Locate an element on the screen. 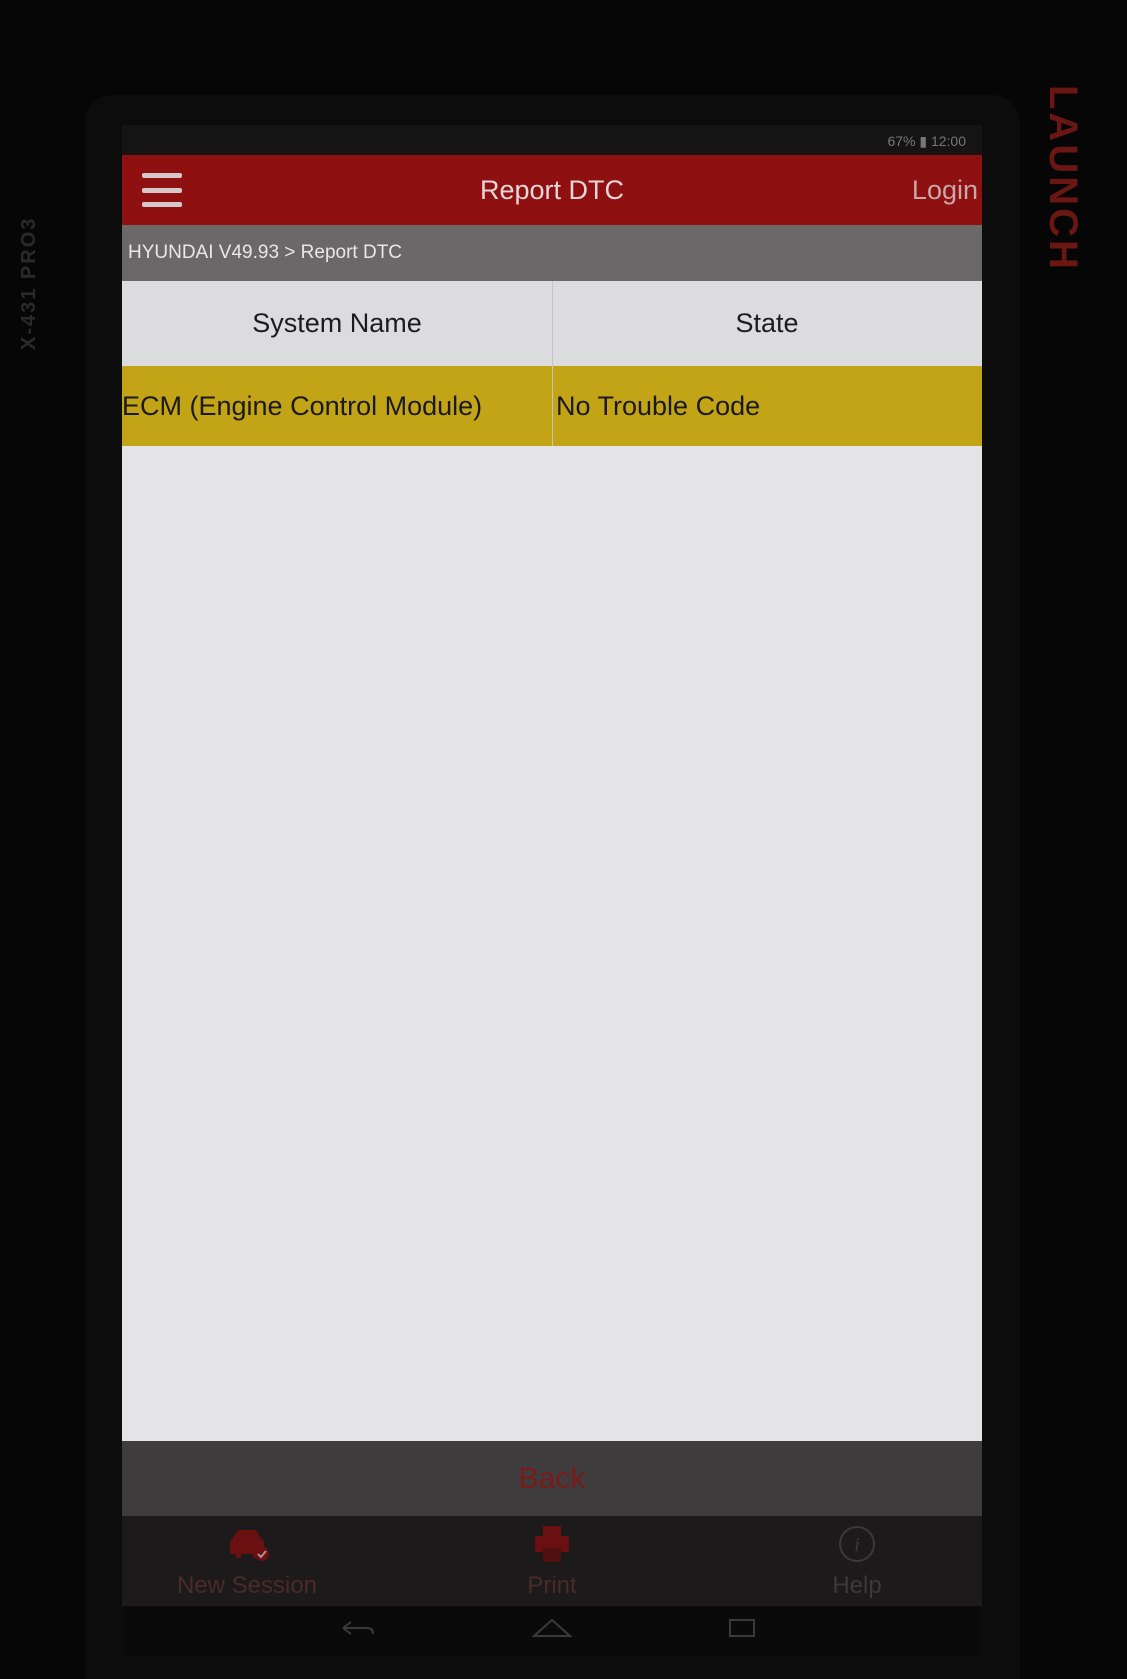 This screenshot has width=1127, height=1679. help-button: i Help is located at coordinates (857, 1561).